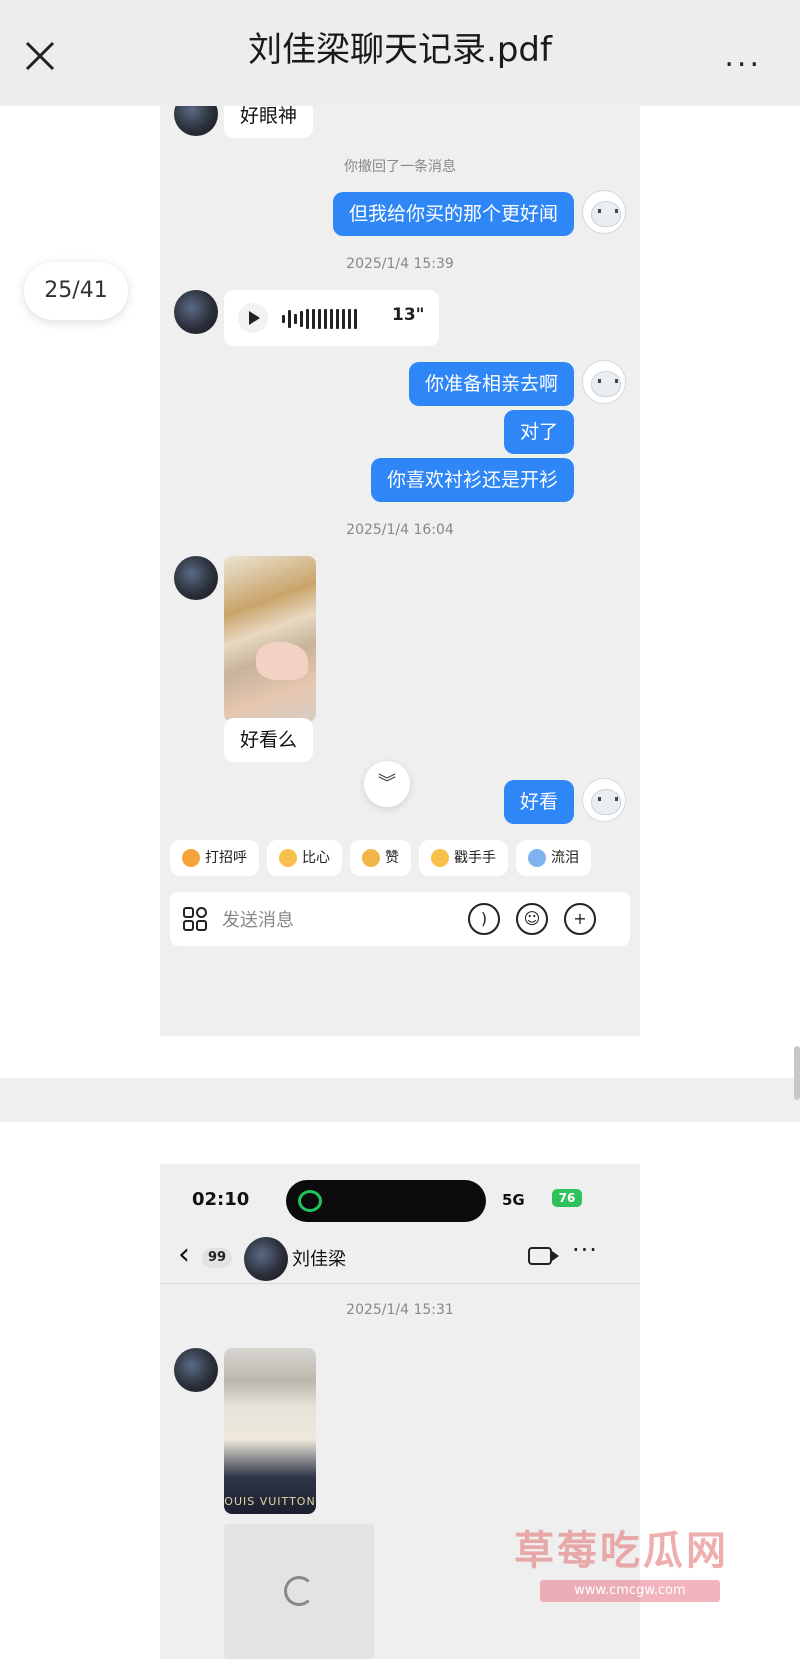 This screenshot has height=1659, width=800. I want to click on watermark-url: www.cmcgw.com, so click(630, 1591).